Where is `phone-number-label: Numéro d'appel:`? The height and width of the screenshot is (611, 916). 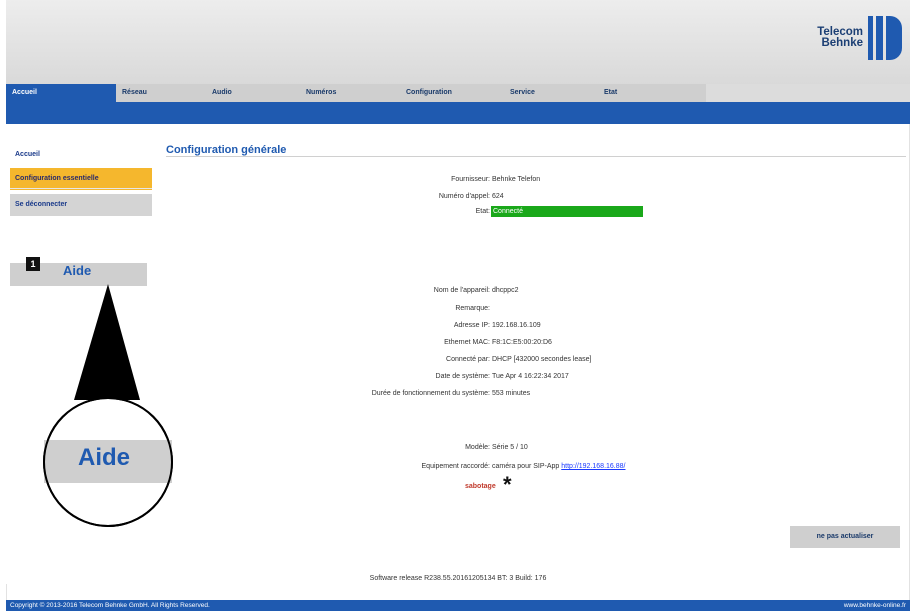 phone-number-label: Numéro d'appel: is located at coordinates (464, 196).